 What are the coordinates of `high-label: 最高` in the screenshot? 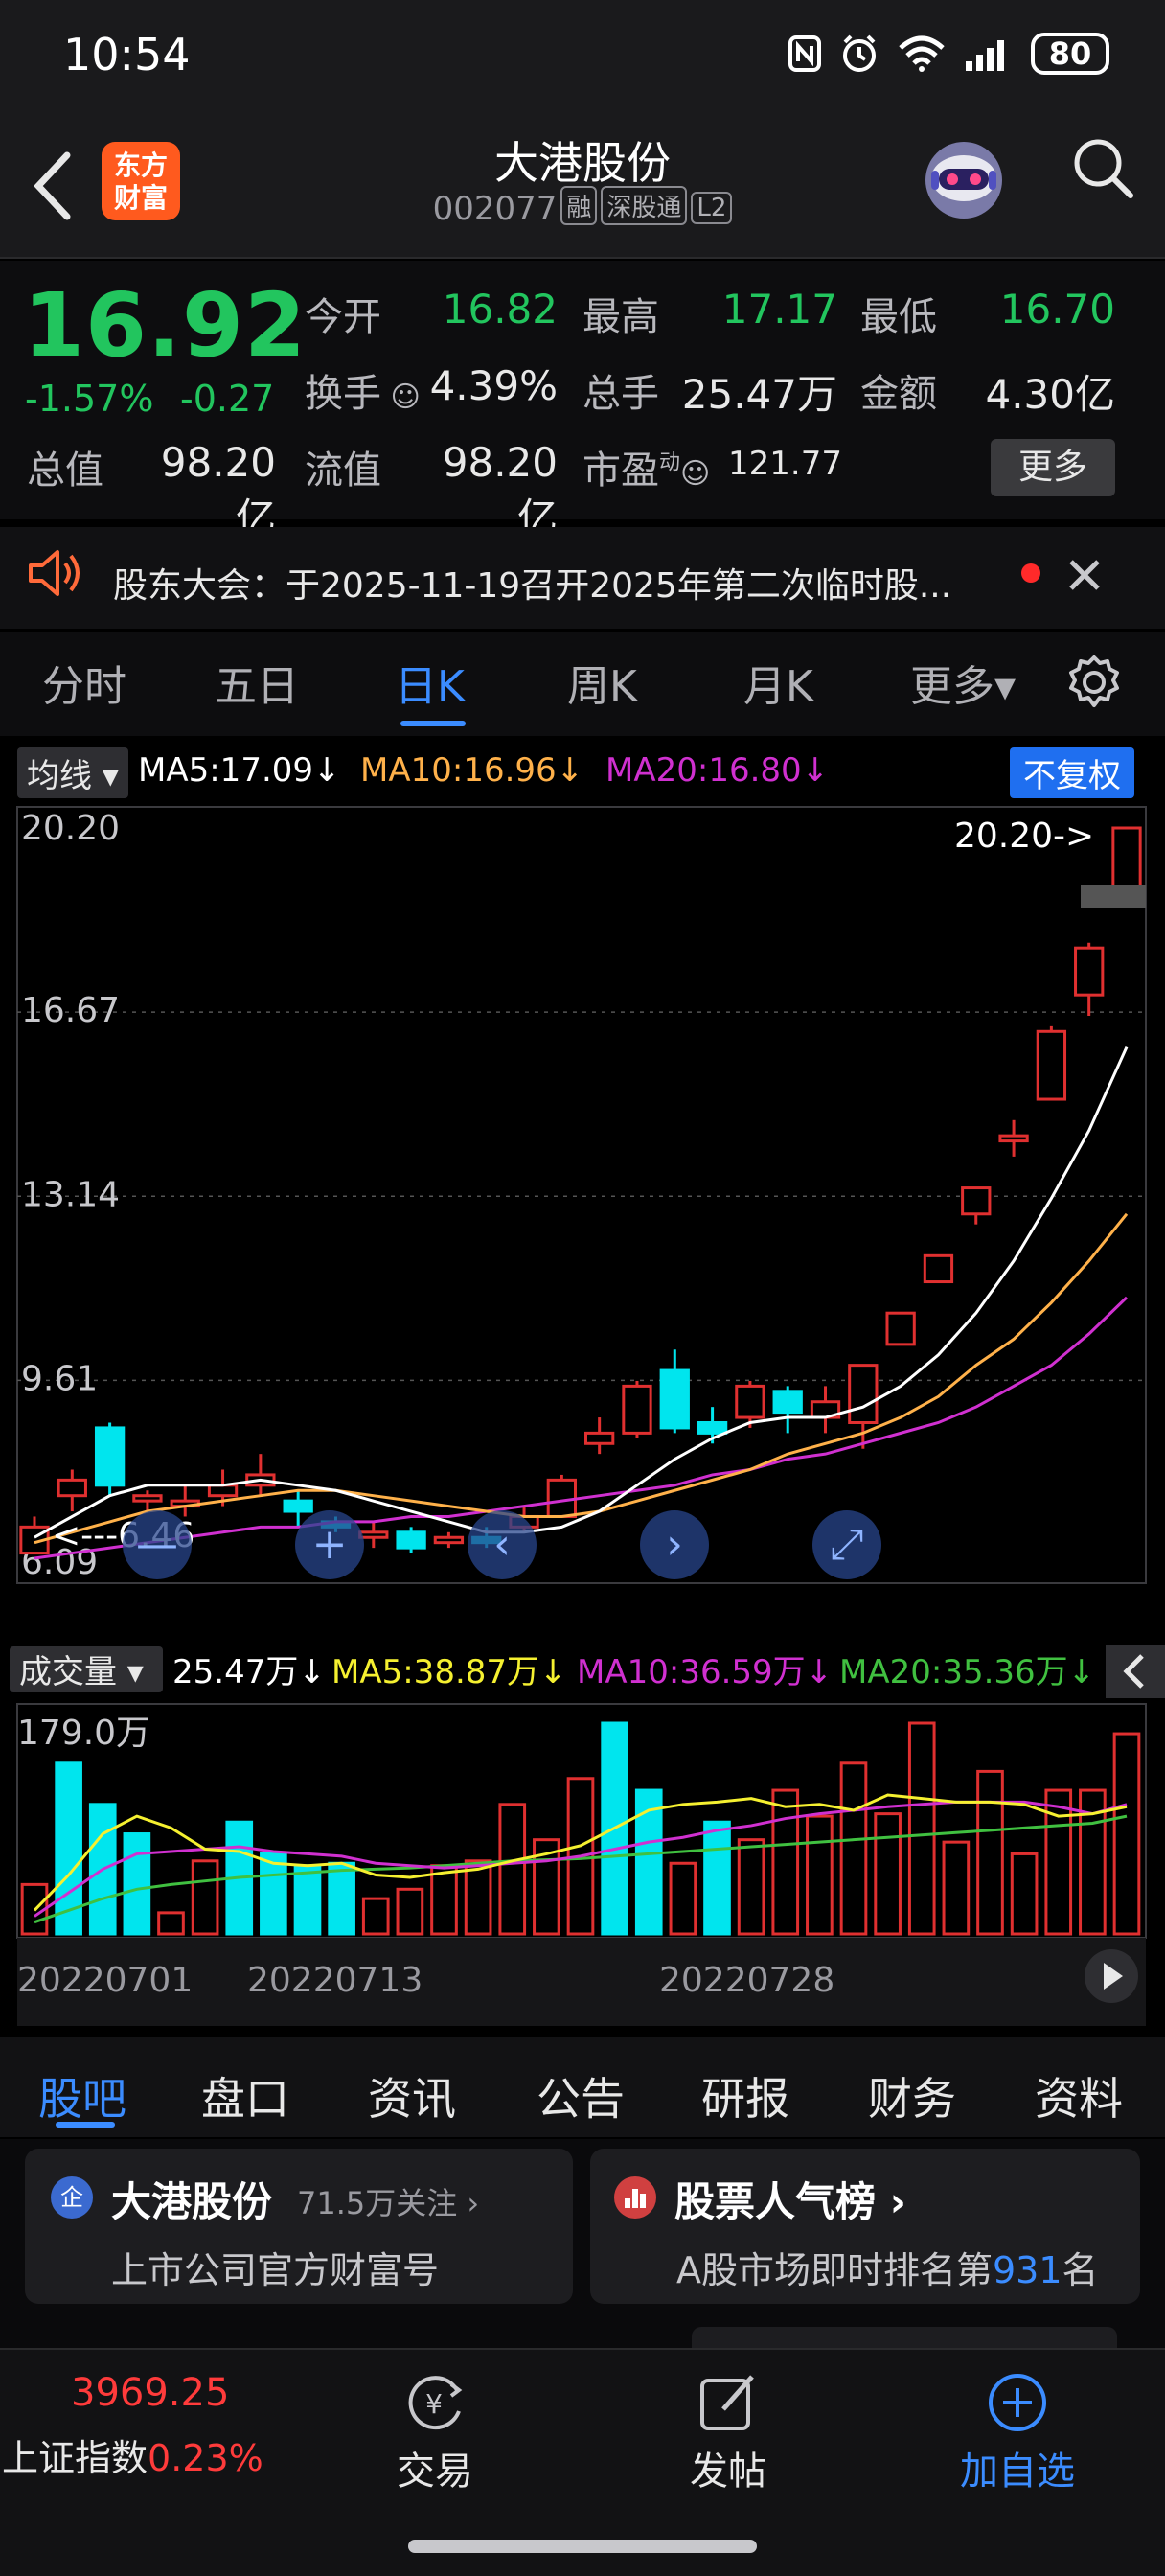 It's located at (620, 317).